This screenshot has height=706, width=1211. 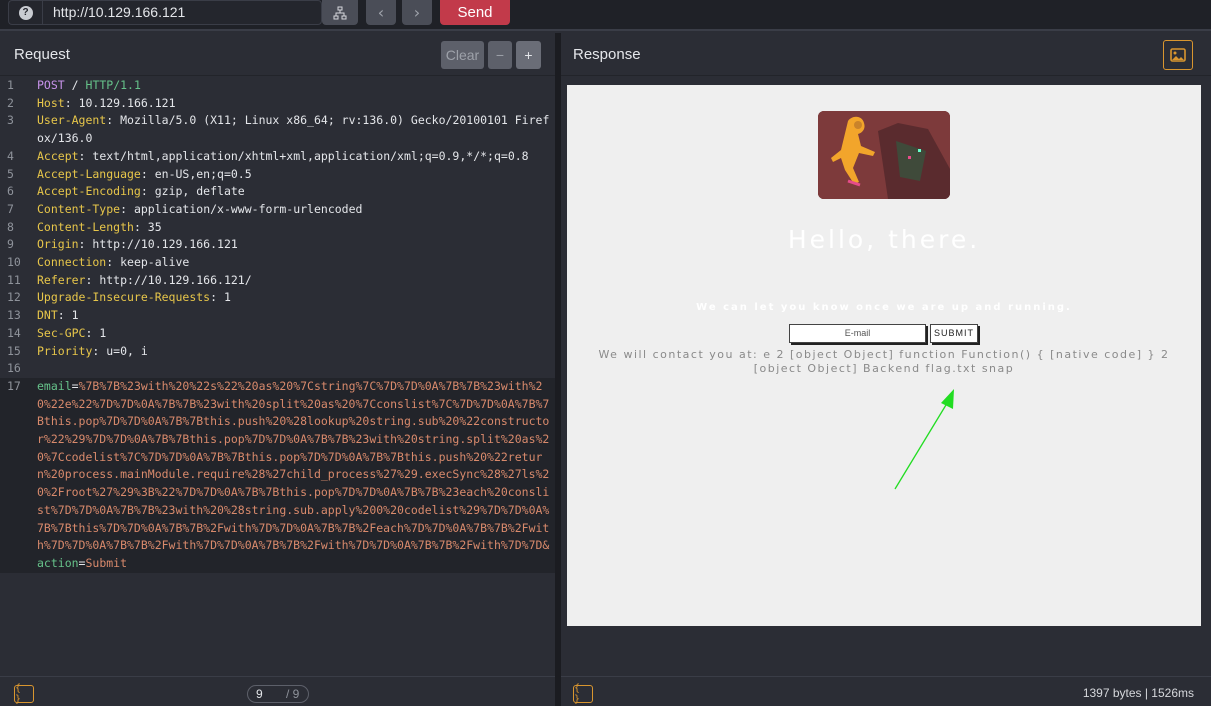 I want to click on zoom-out-button: −, so click(x=500, y=55).